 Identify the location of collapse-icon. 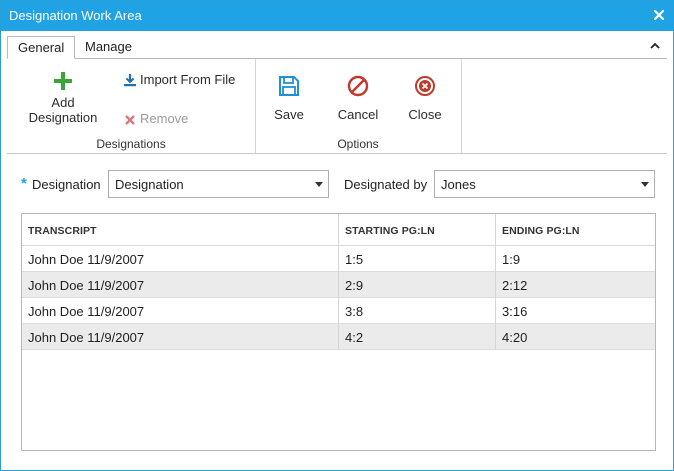
(655, 46).